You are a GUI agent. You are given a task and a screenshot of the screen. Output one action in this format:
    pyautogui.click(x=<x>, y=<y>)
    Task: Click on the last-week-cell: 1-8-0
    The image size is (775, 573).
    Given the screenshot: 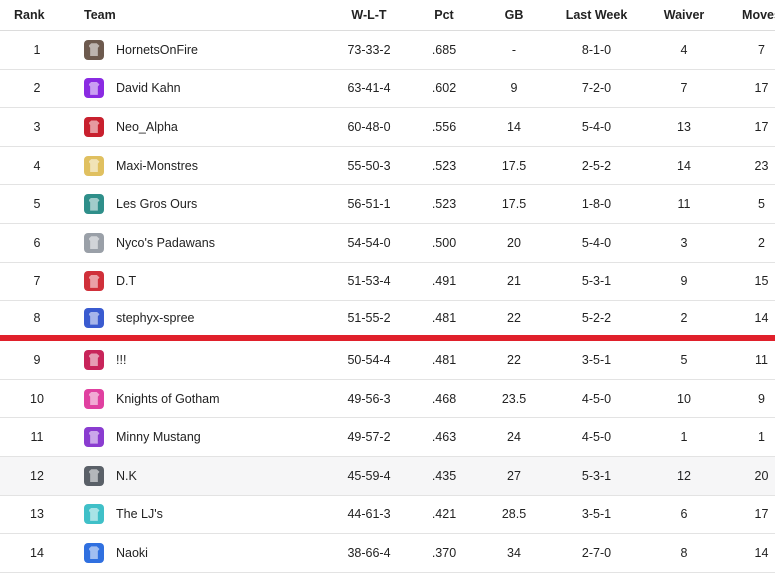 What is the action you would take?
    pyautogui.click(x=596, y=204)
    